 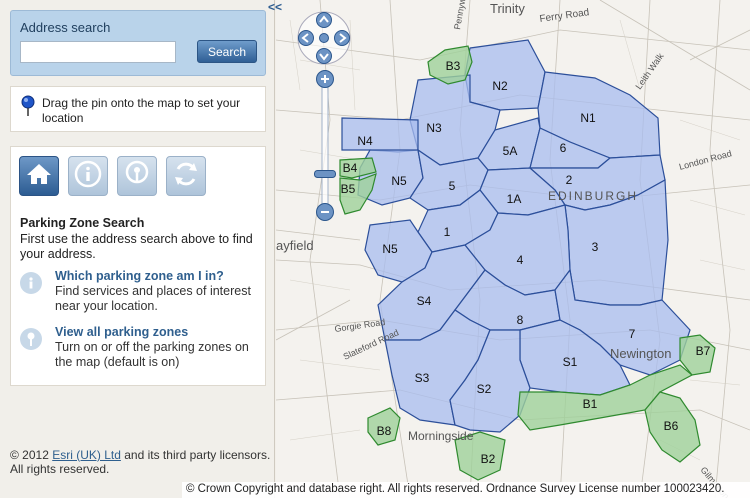 What do you see at coordinates (671, 426) in the screenshot?
I see `zone-label-B6: B6` at bounding box center [671, 426].